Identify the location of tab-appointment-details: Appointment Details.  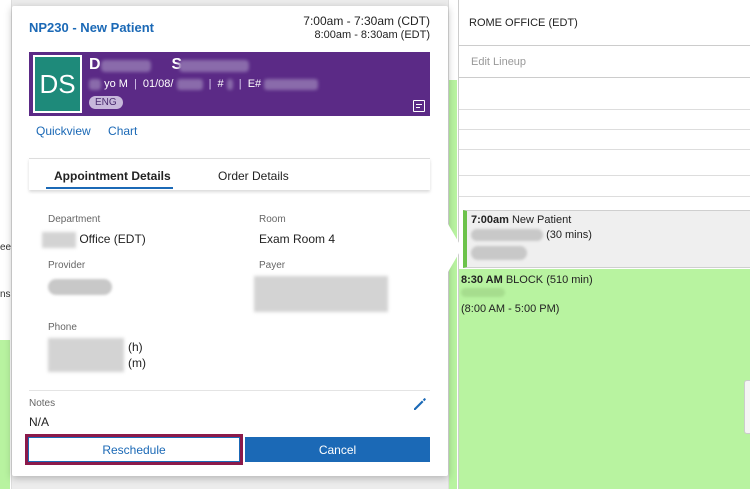
(112, 176).